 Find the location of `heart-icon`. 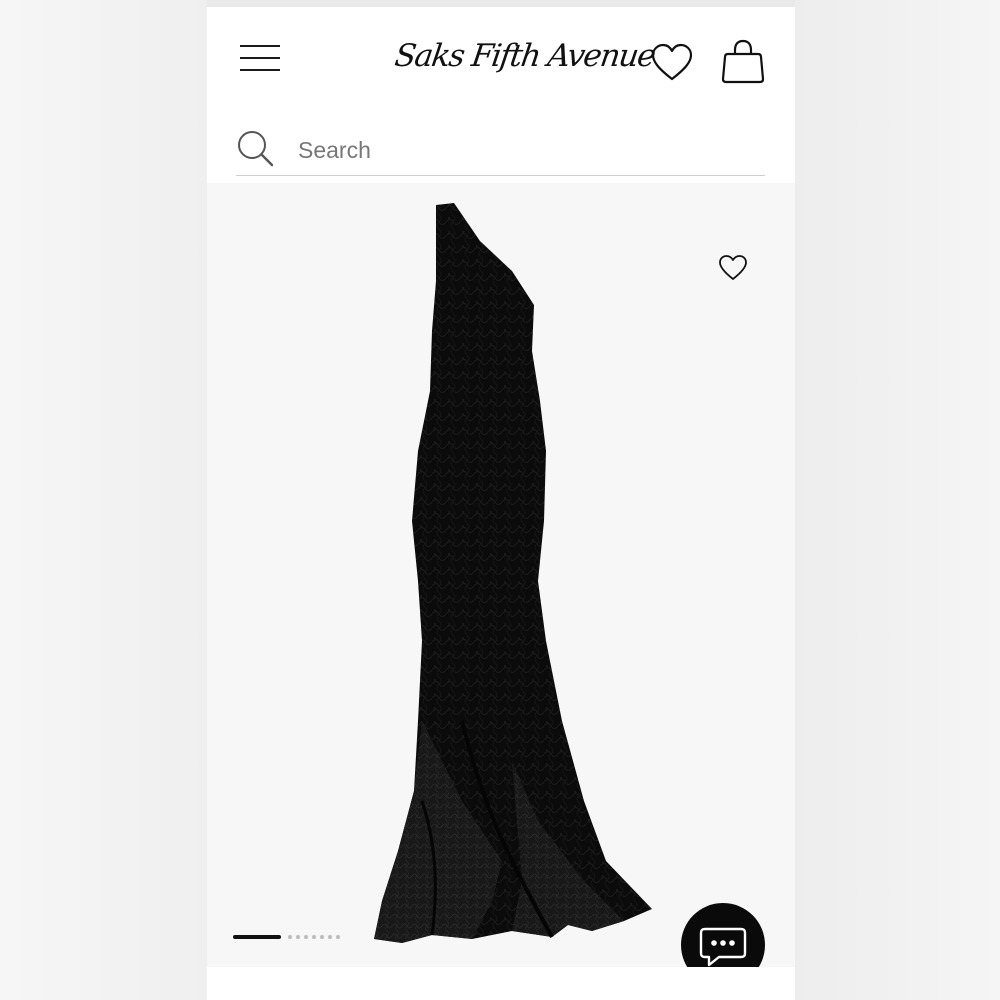

heart-icon is located at coordinates (672, 63).